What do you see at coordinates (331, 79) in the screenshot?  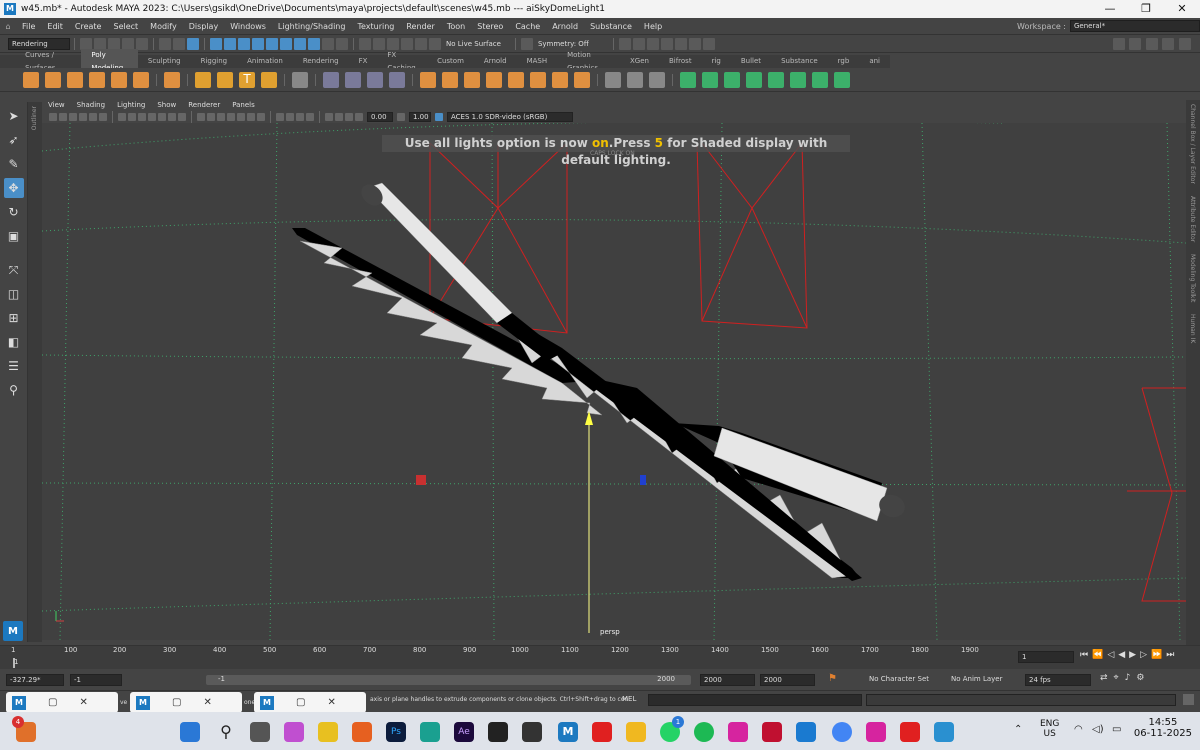 I see `combine-icon` at bounding box center [331, 79].